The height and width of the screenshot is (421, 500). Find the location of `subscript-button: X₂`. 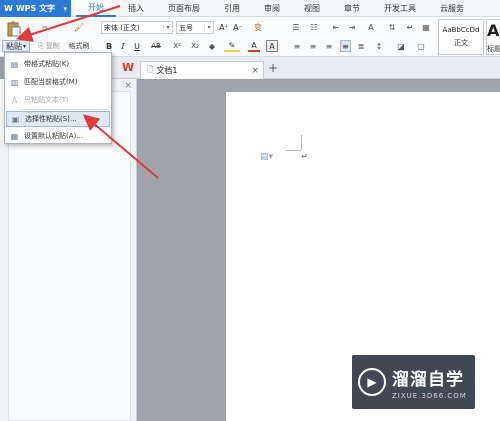

subscript-button: X₂ is located at coordinates (195, 46).